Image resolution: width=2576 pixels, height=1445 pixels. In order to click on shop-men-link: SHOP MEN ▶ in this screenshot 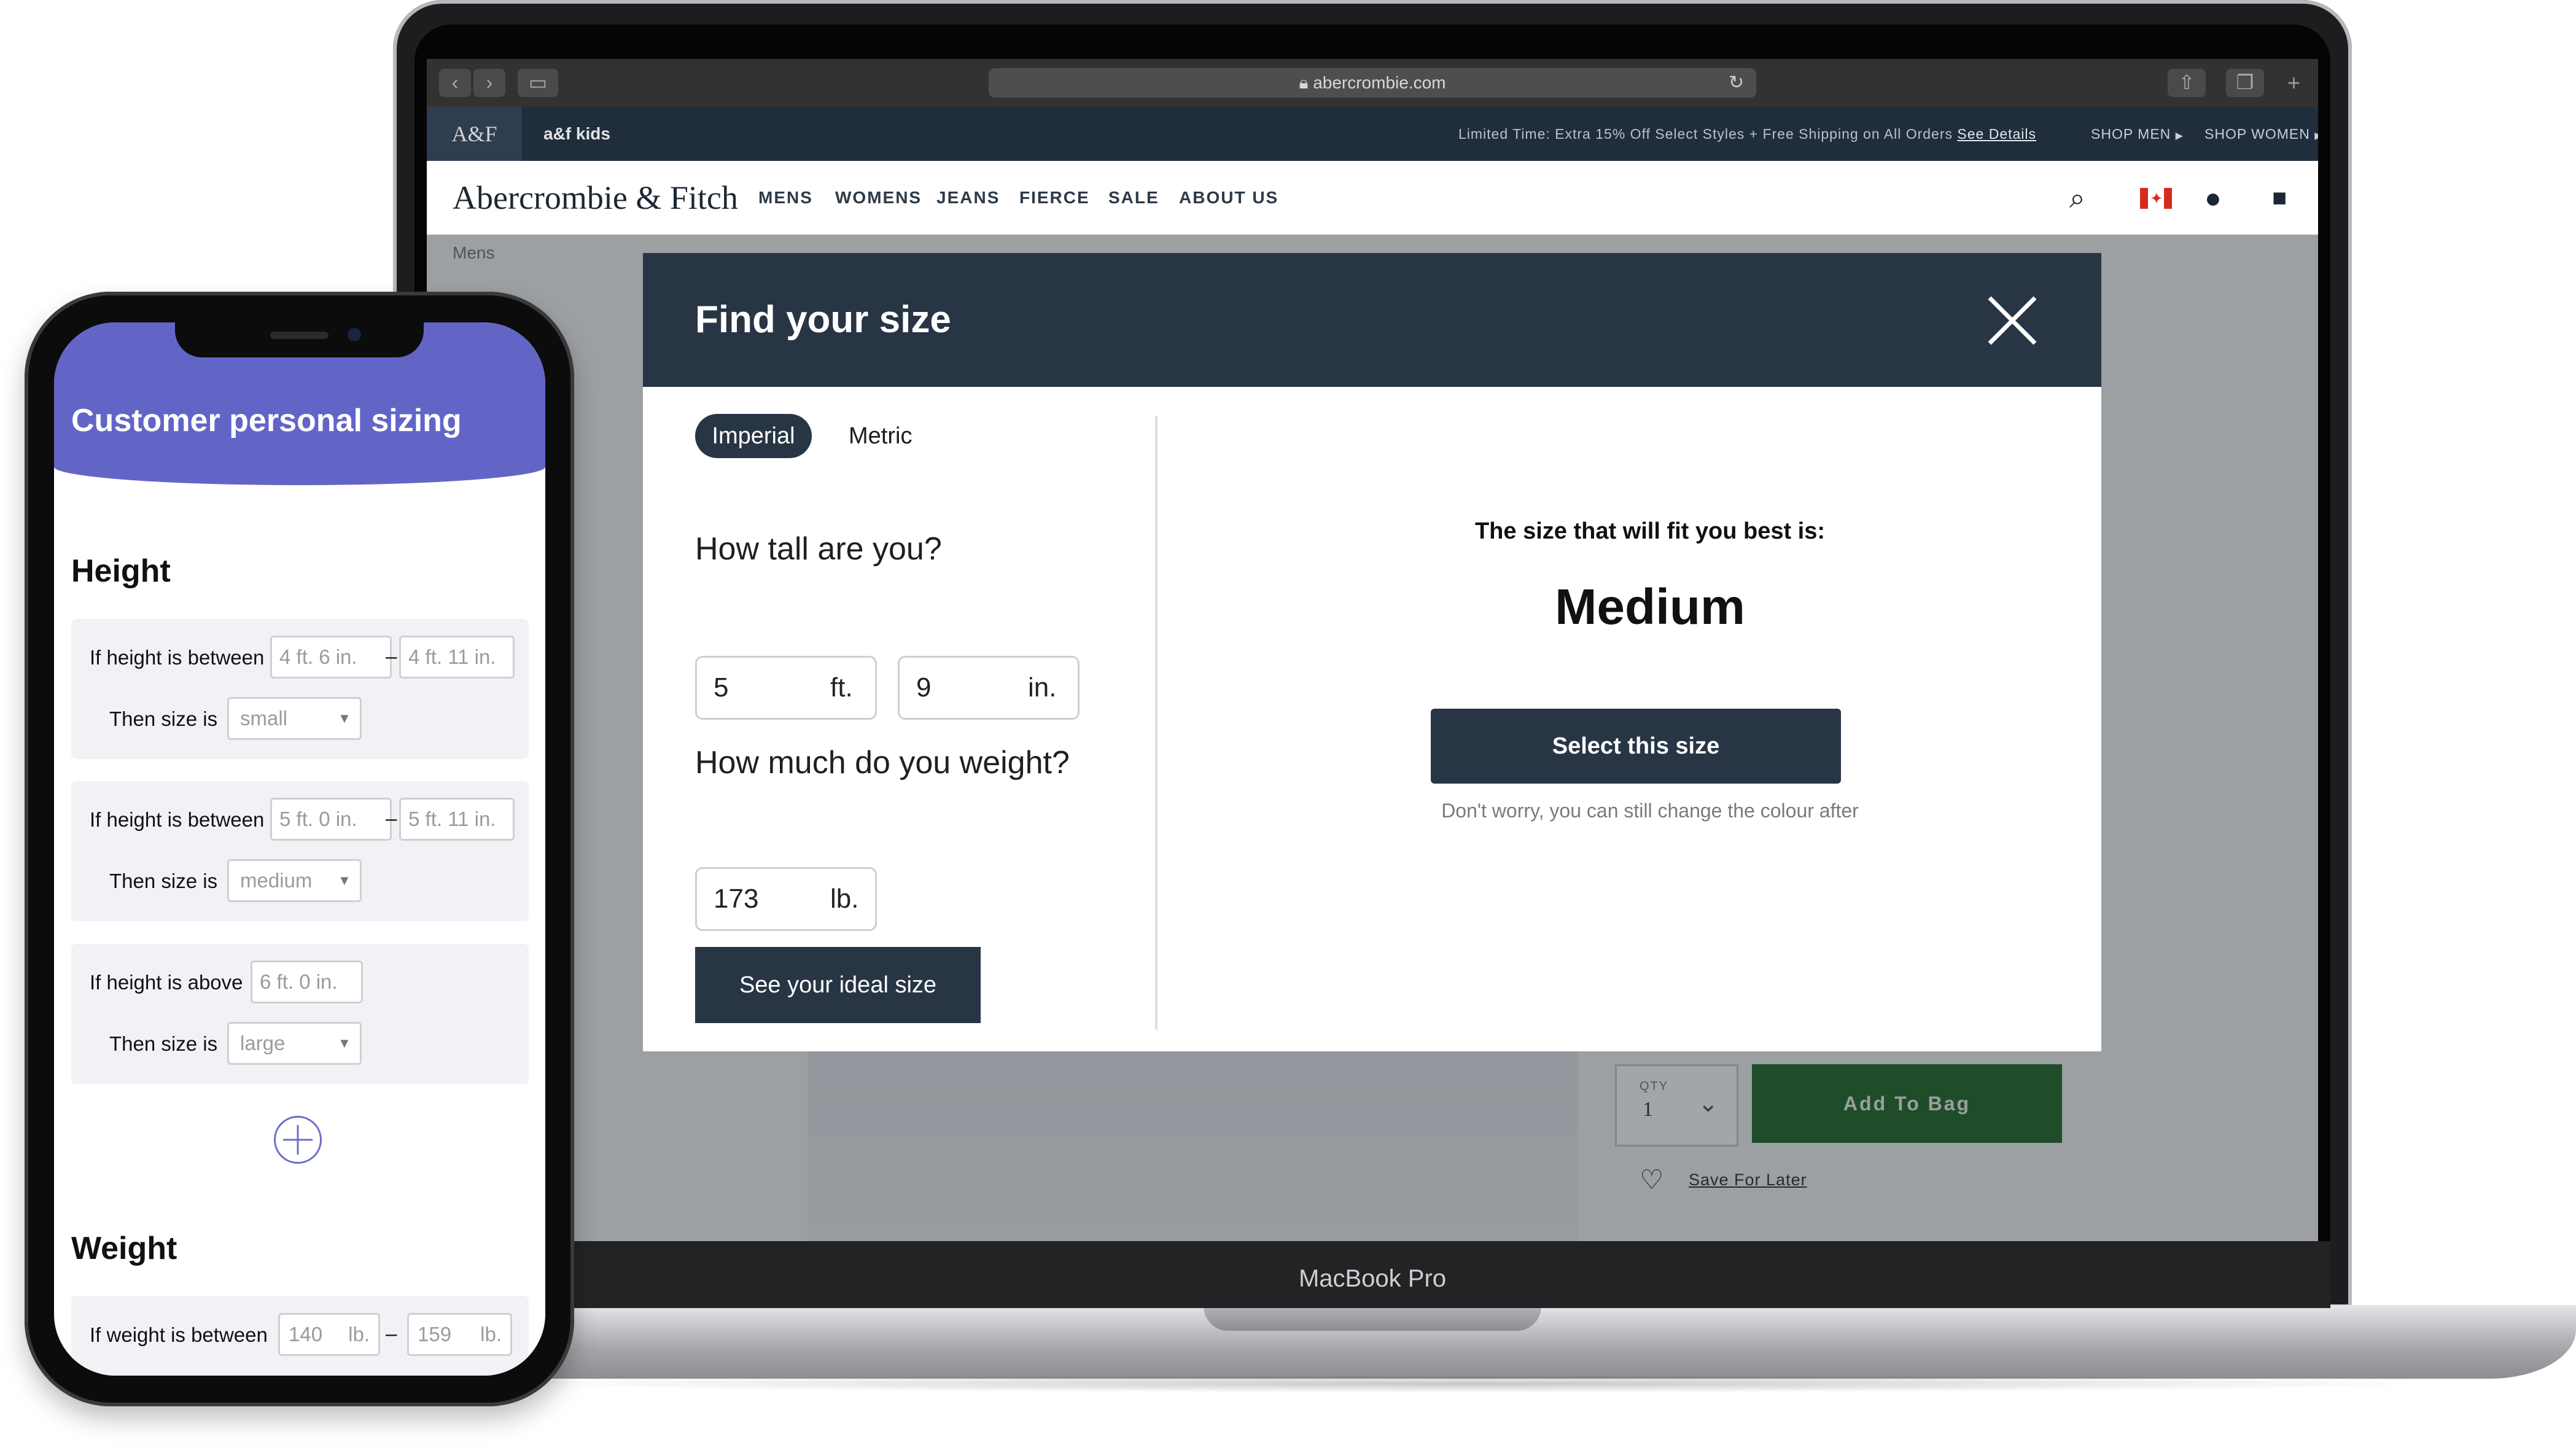, I will do `click(2137, 135)`.